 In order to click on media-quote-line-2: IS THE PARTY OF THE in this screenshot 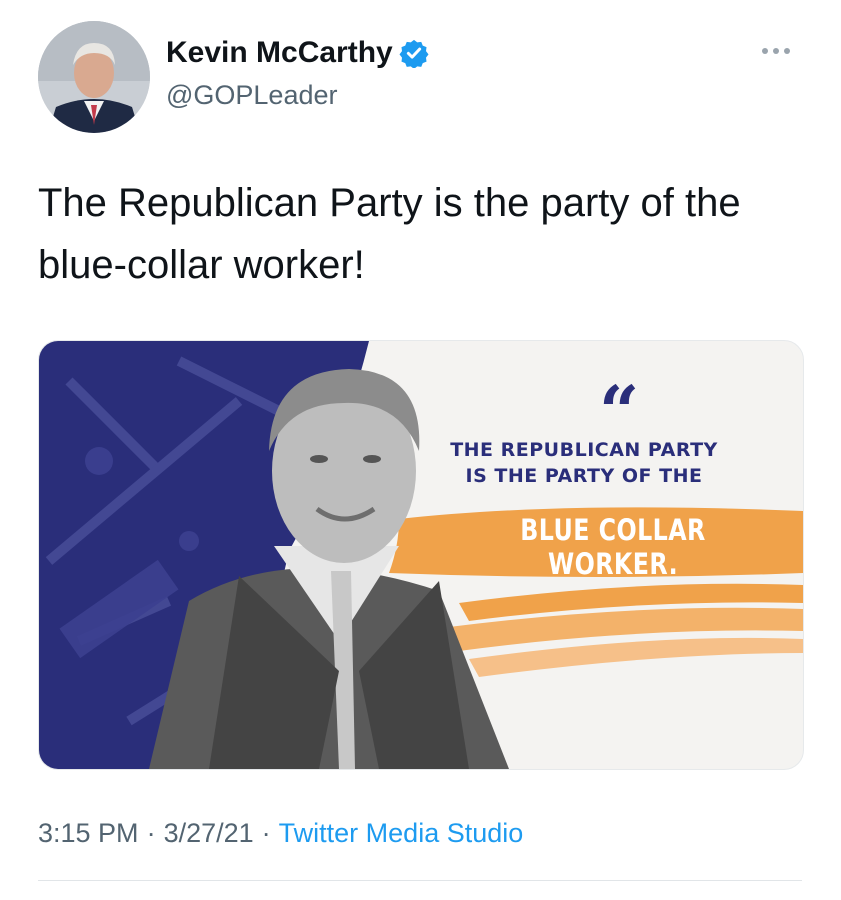, I will do `click(584, 476)`.